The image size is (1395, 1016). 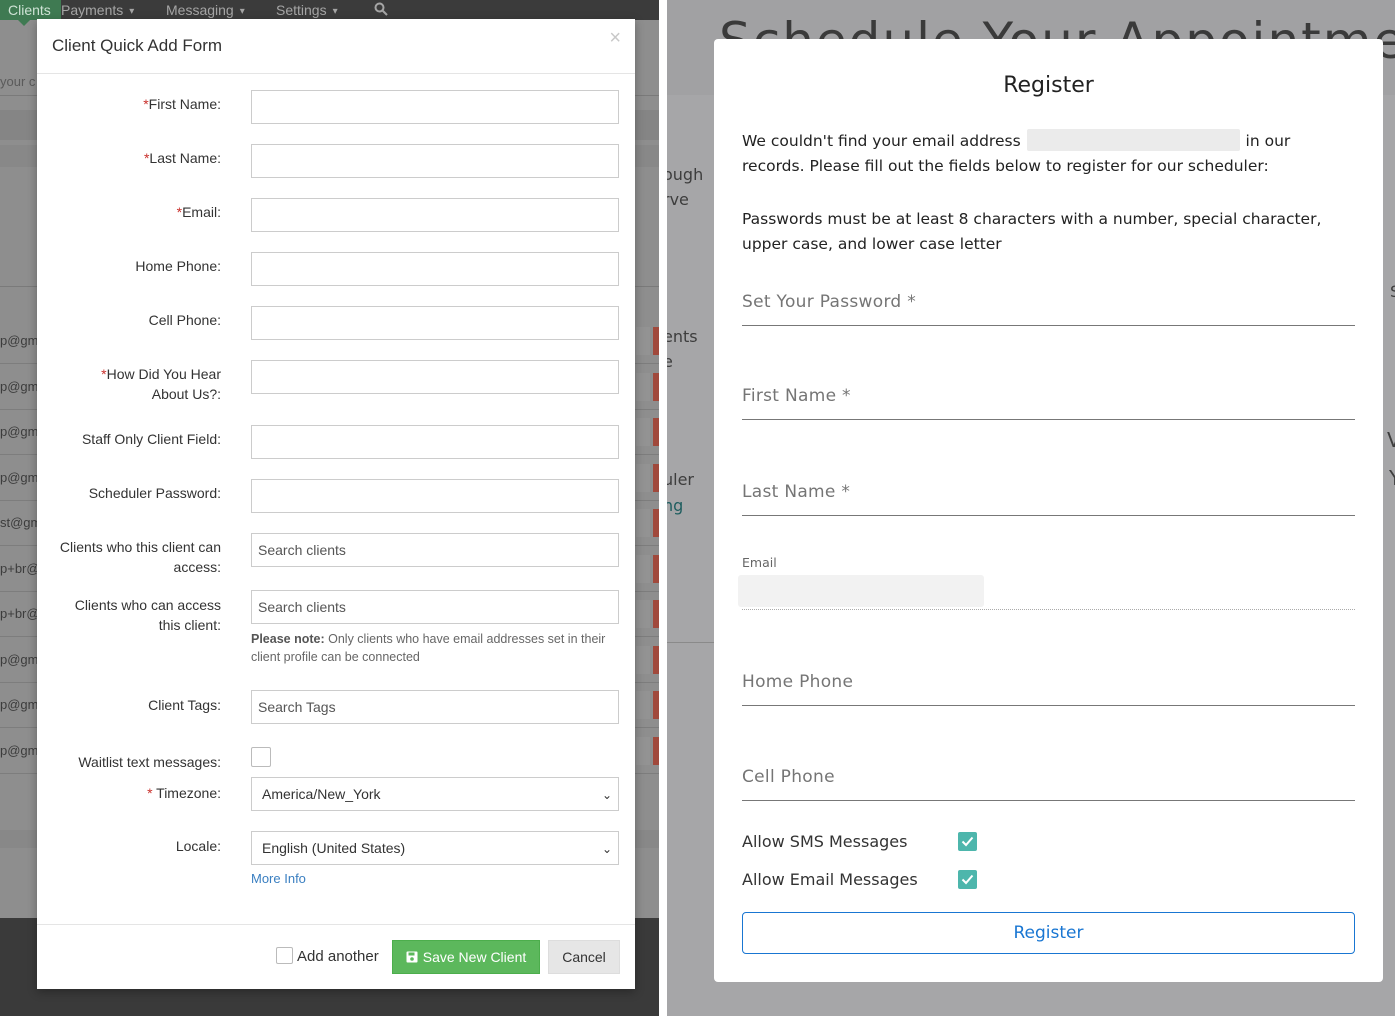 I want to click on first-name-input, so click(x=435, y=107).